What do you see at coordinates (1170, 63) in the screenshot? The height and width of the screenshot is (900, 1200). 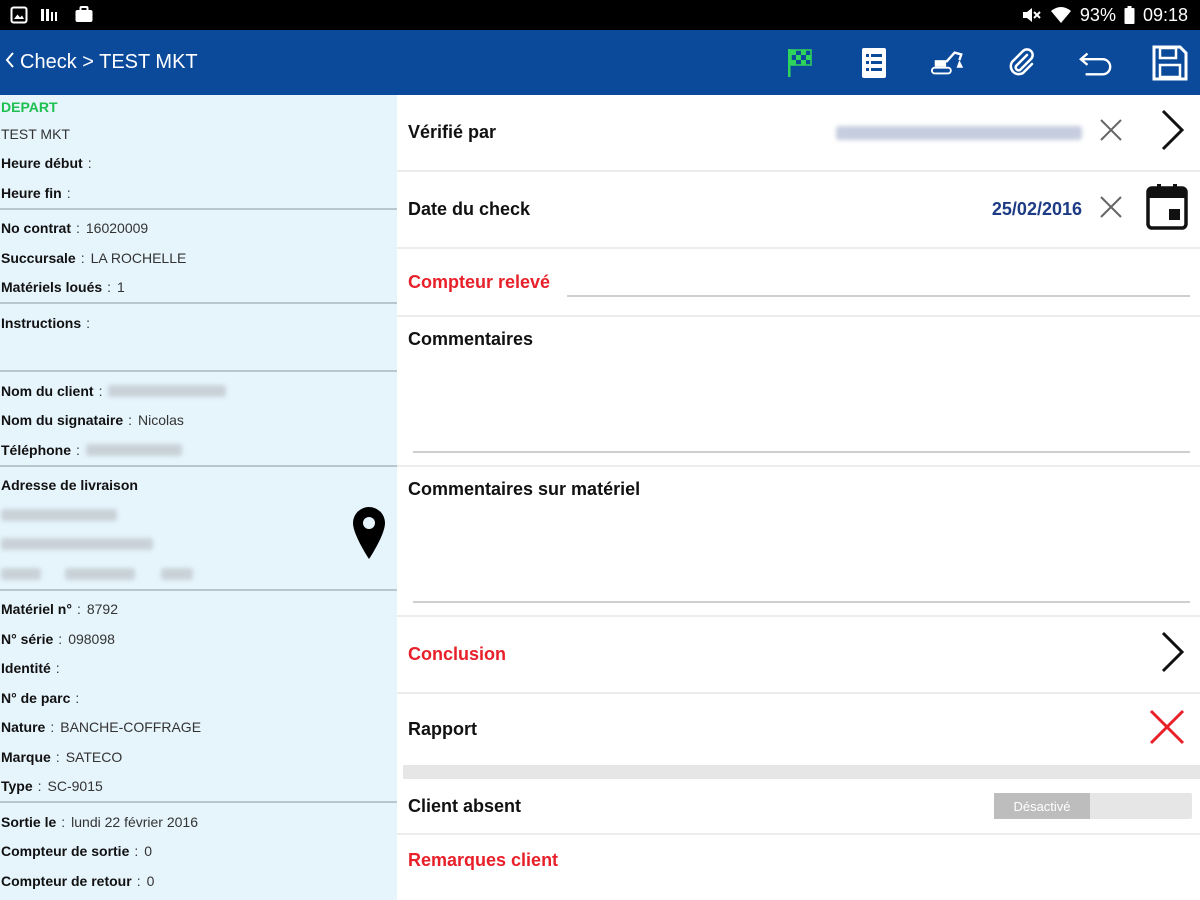 I see `save-button` at bounding box center [1170, 63].